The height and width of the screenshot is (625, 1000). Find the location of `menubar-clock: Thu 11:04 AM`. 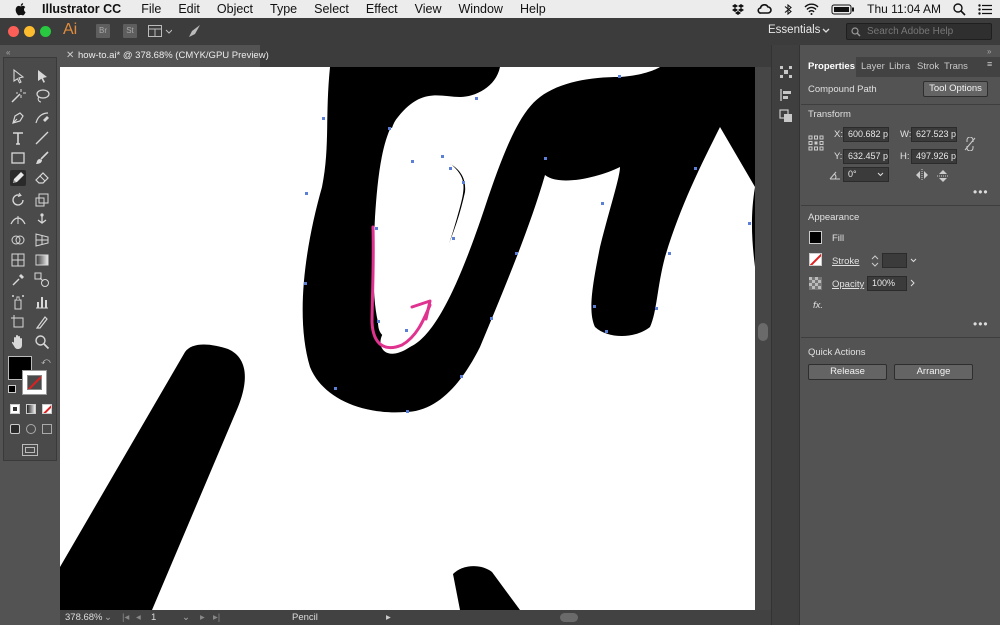

menubar-clock: Thu 11:04 AM is located at coordinates (904, 9).